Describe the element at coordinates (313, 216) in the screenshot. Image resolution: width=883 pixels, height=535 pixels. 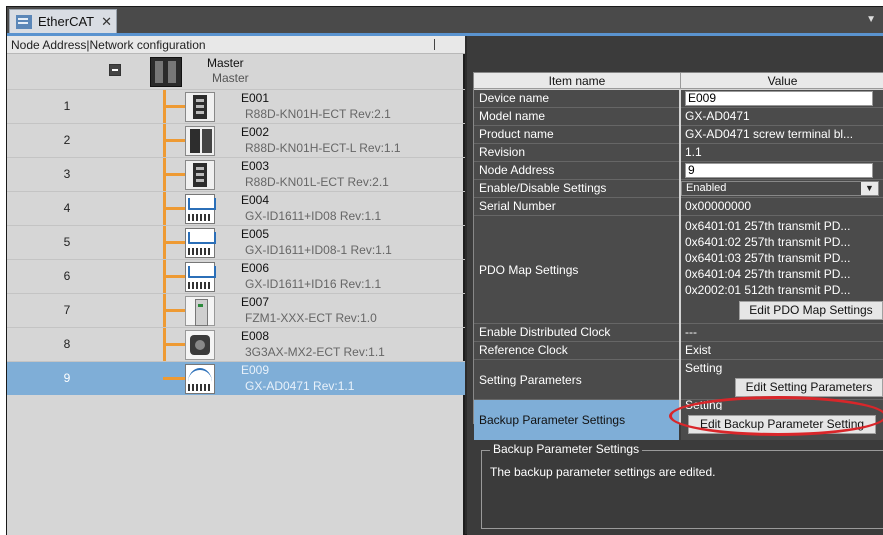
I see `node-model: GX-ID1611+ID08 Rev:1.1` at that location.